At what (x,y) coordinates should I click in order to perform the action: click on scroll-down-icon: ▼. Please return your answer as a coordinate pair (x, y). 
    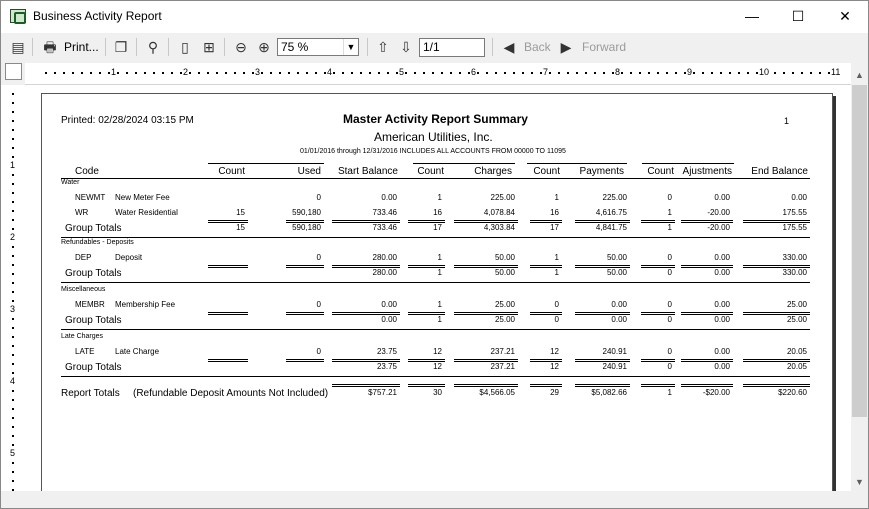
    Looking at the image, I should click on (859, 482).